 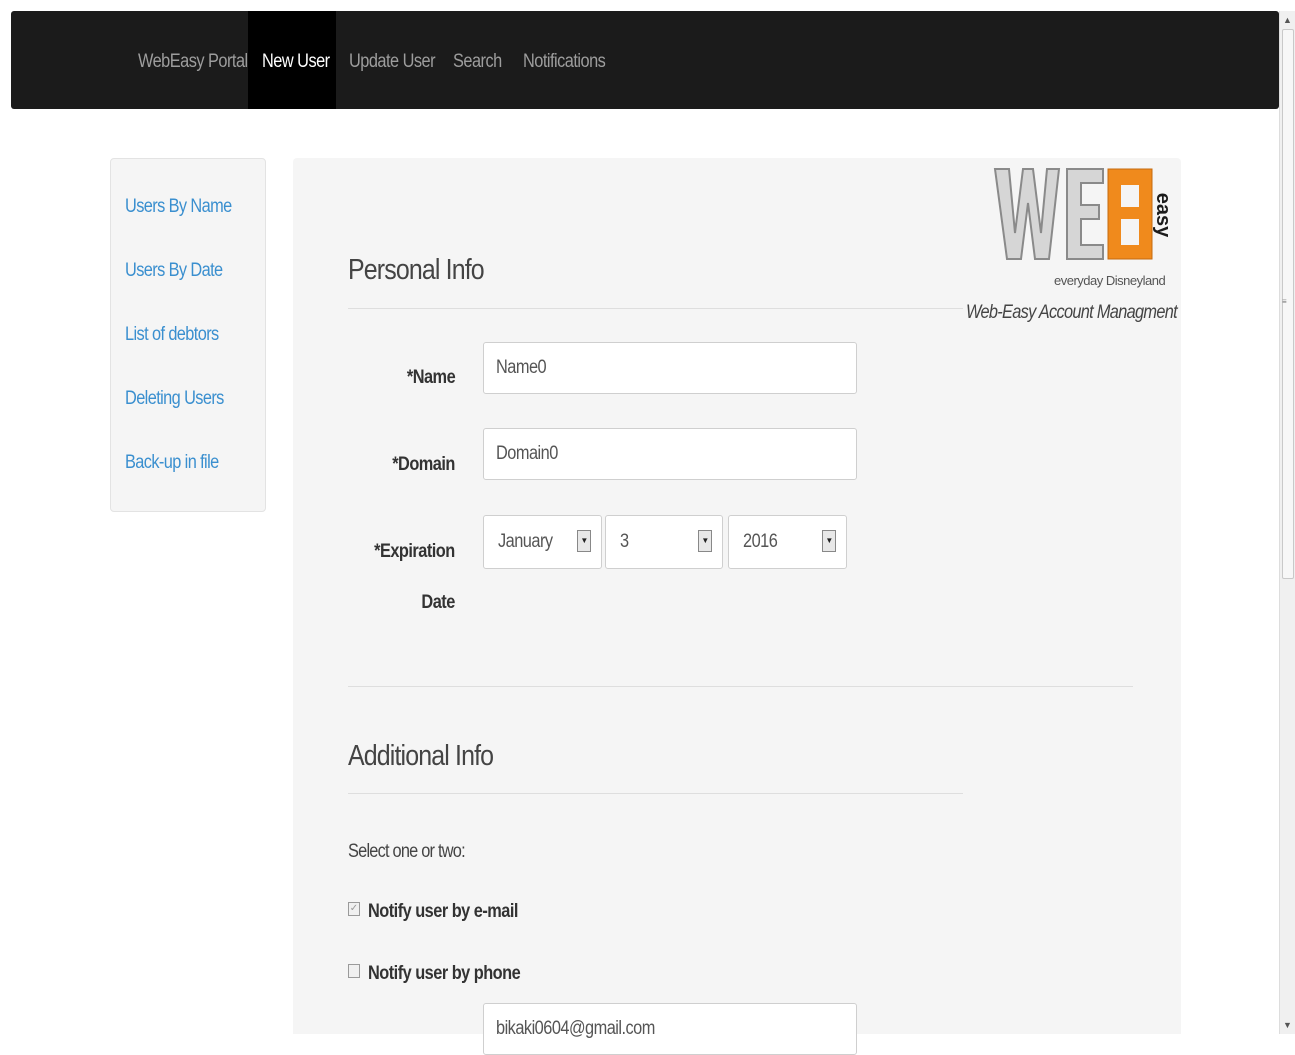 I want to click on month-select: January ▼, so click(x=542, y=542).